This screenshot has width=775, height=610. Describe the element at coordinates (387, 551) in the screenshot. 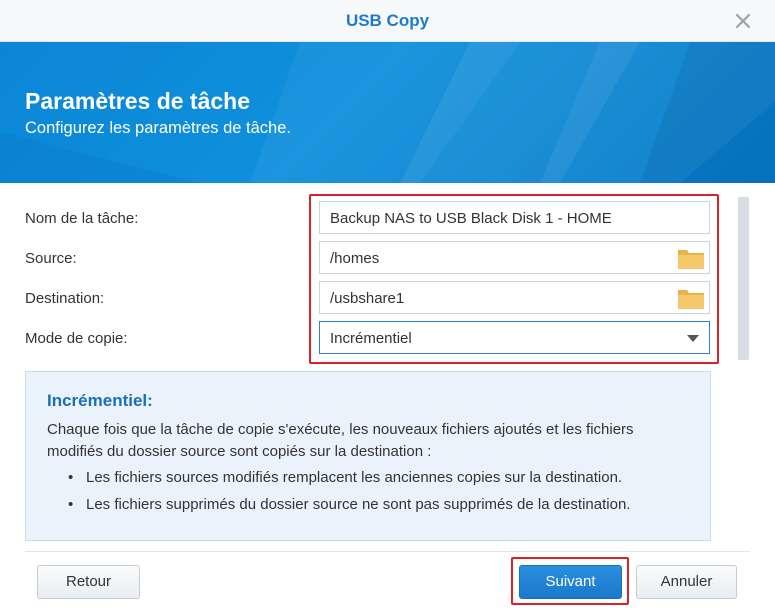

I see `footer-divider` at that location.